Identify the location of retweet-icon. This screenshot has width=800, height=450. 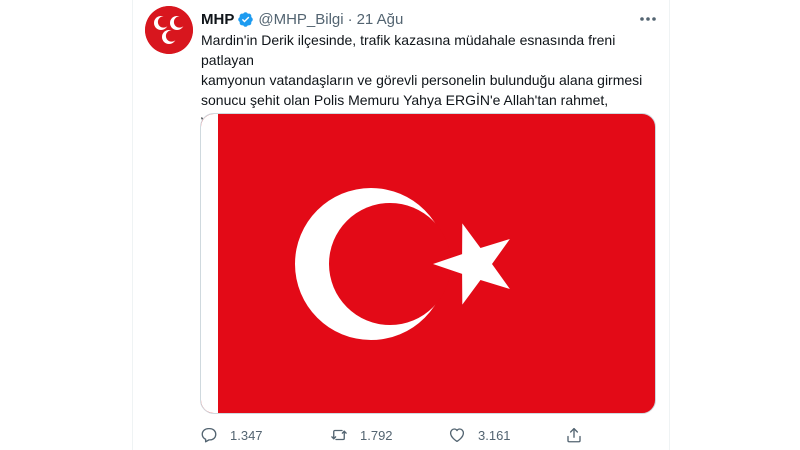
(339, 435).